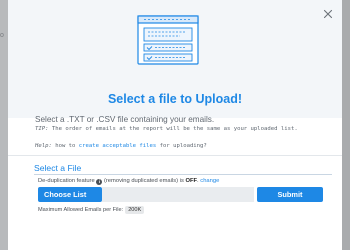 Image resolution: width=350 pixels, height=250 pixels. Describe the element at coordinates (67, 181) in the screenshot. I see `dedup-prefix: De-duplication feature` at that location.